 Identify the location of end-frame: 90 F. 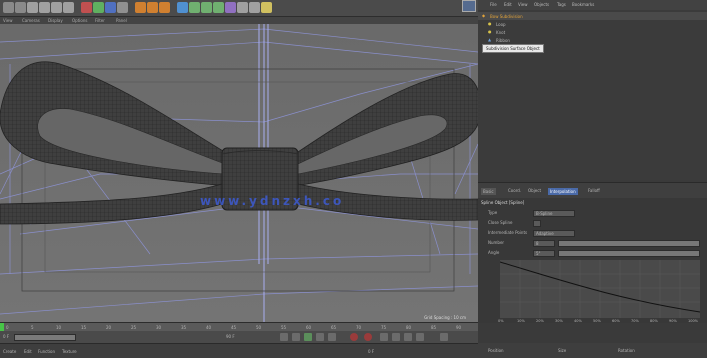
(230, 336).